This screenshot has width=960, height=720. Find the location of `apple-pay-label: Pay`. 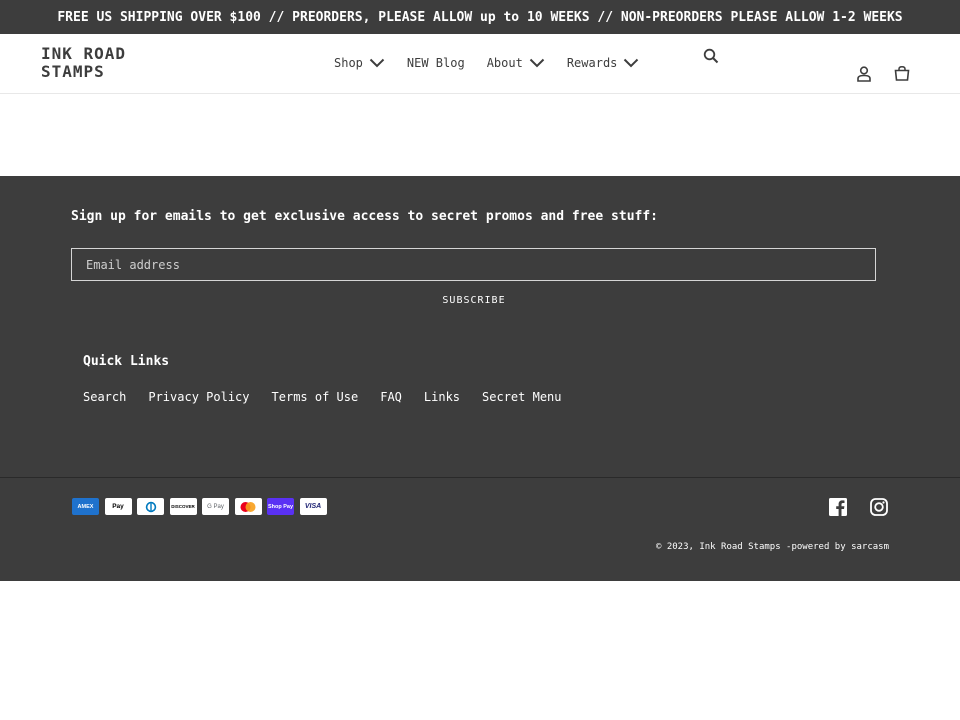

apple-pay-label: Pay is located at coordinates (118, 506).